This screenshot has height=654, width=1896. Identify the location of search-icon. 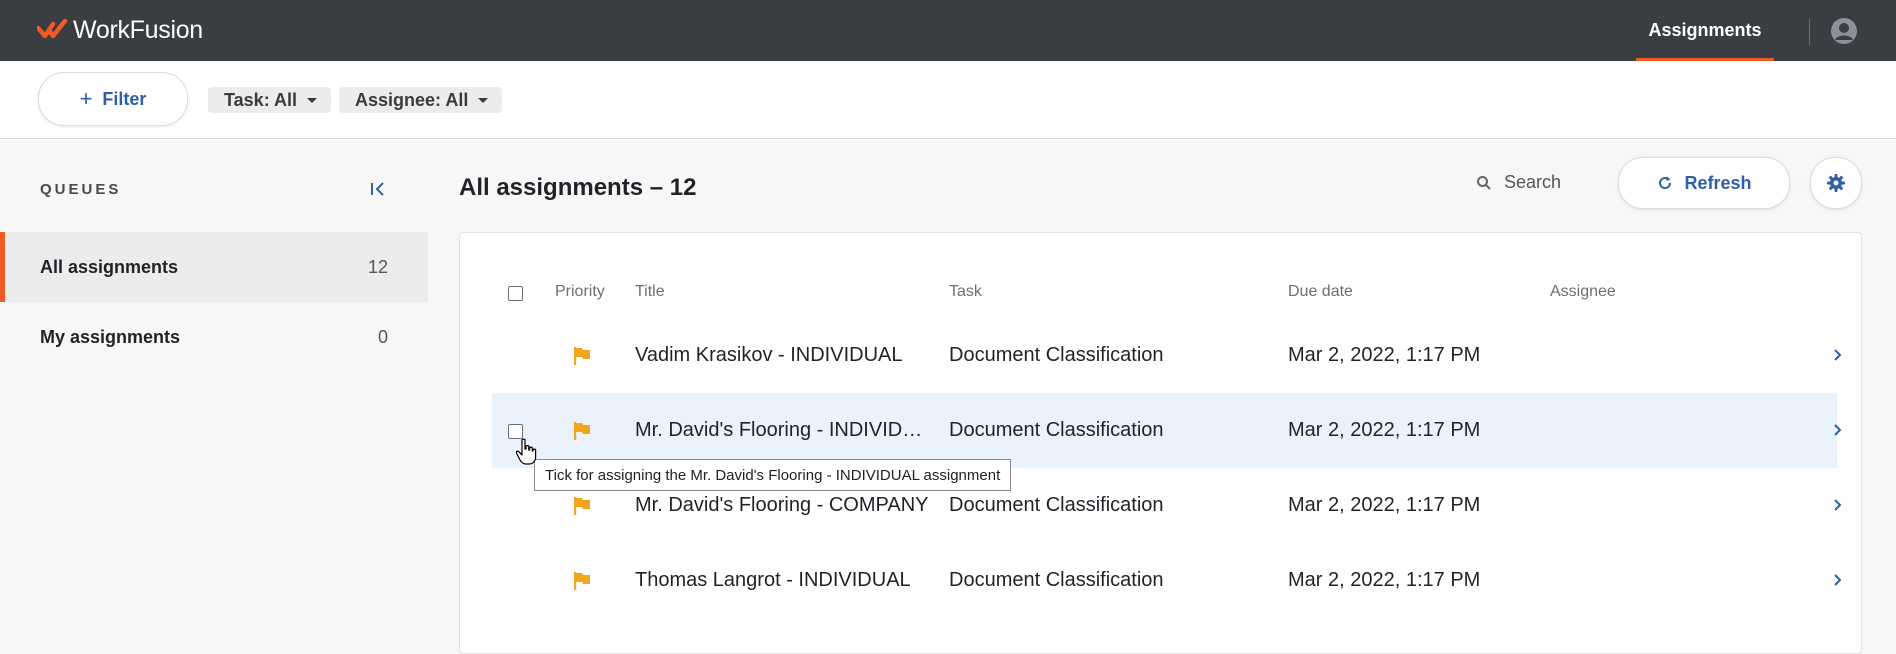
(1484, 182).